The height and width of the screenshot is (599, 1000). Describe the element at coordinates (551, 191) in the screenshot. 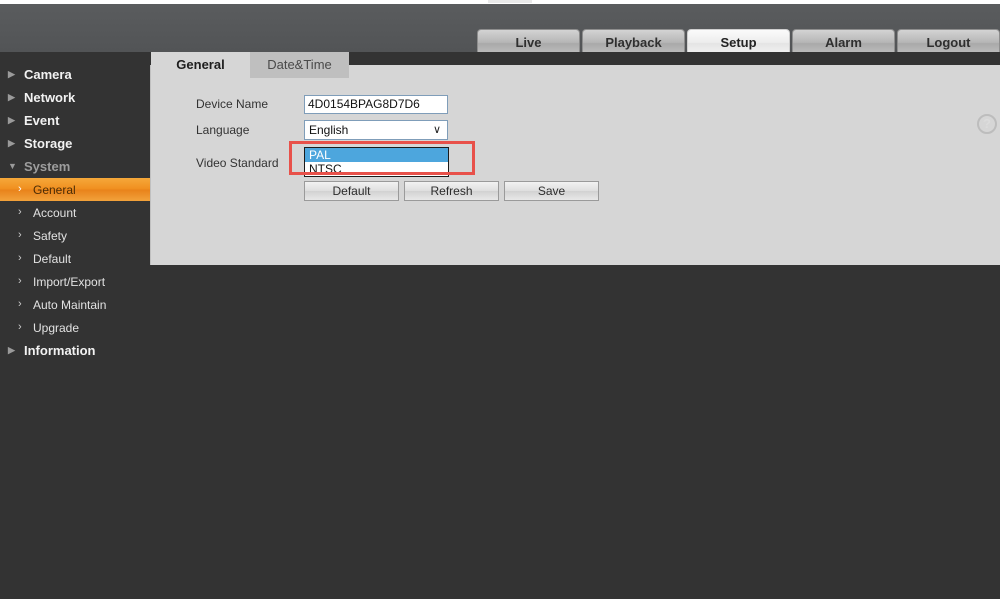

I see `save-button: Save` at that location.